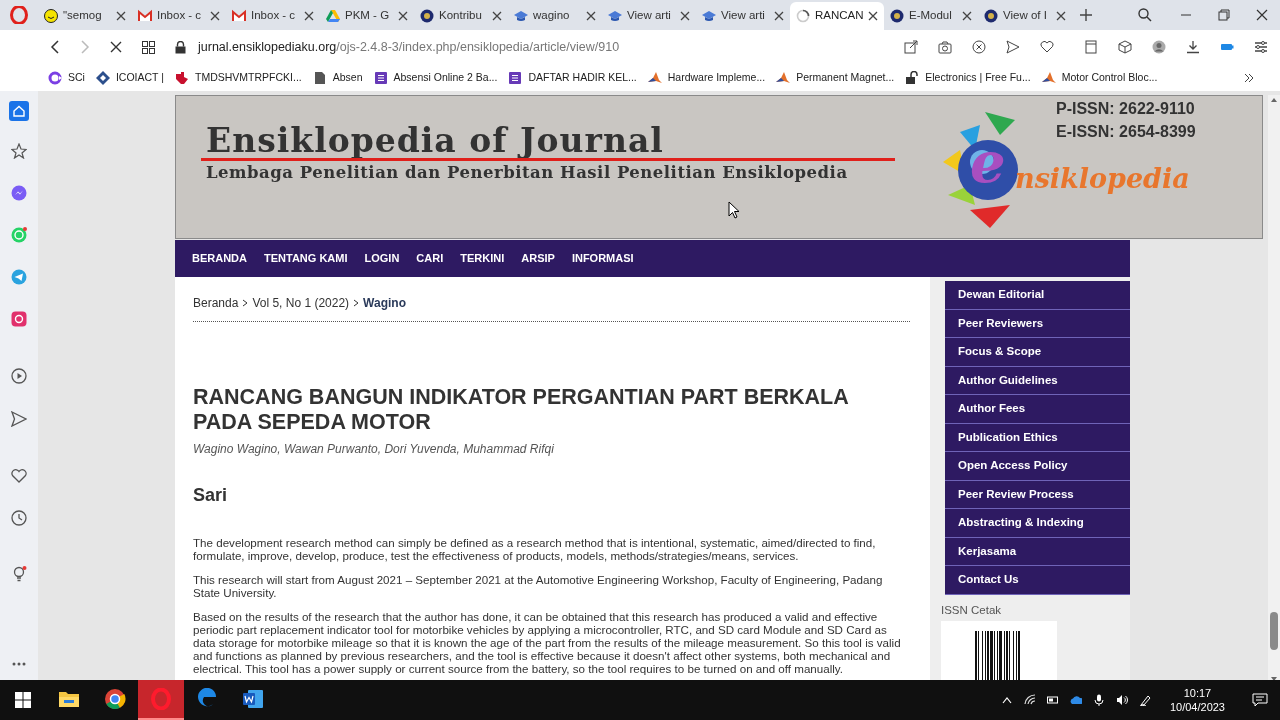  Describe the element at coordinates (1098, 700) in the screenshot. I see `microphone-icon` at that location.